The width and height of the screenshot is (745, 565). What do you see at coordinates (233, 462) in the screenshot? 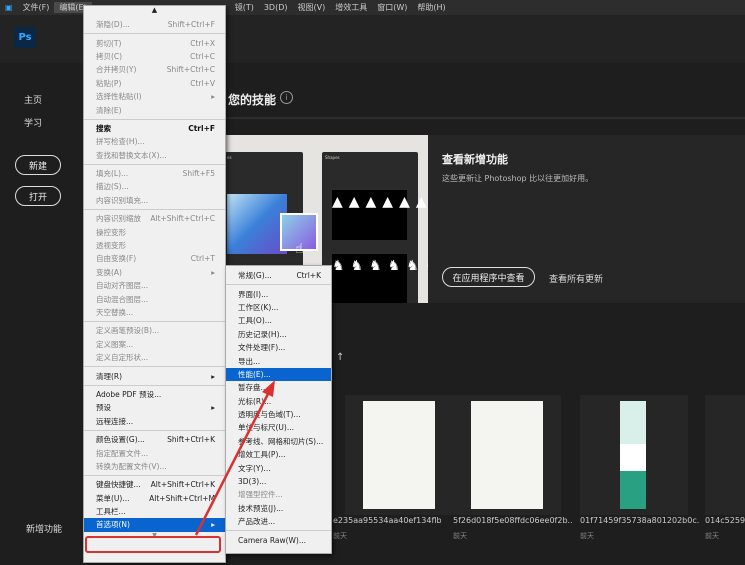
I see `annotation-arrow` at bounding box center [233, 462].